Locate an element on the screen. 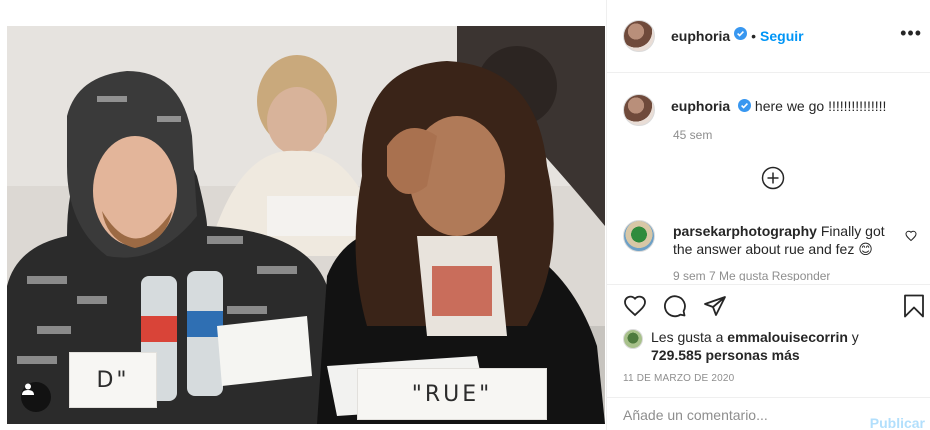 The image size is (930, 430). user-tag-icon is located at coordinates (28, 389).